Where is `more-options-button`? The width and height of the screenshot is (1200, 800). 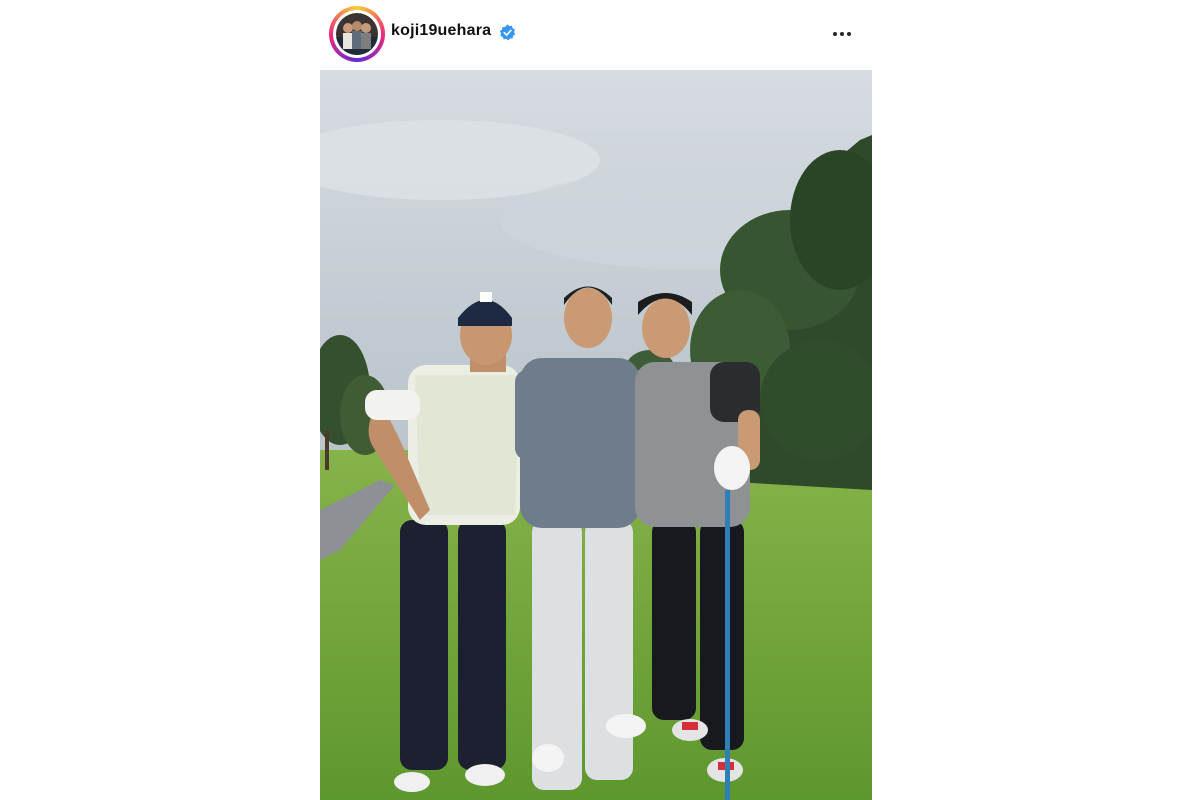 more-options-button is located at coordinates (842, 34).